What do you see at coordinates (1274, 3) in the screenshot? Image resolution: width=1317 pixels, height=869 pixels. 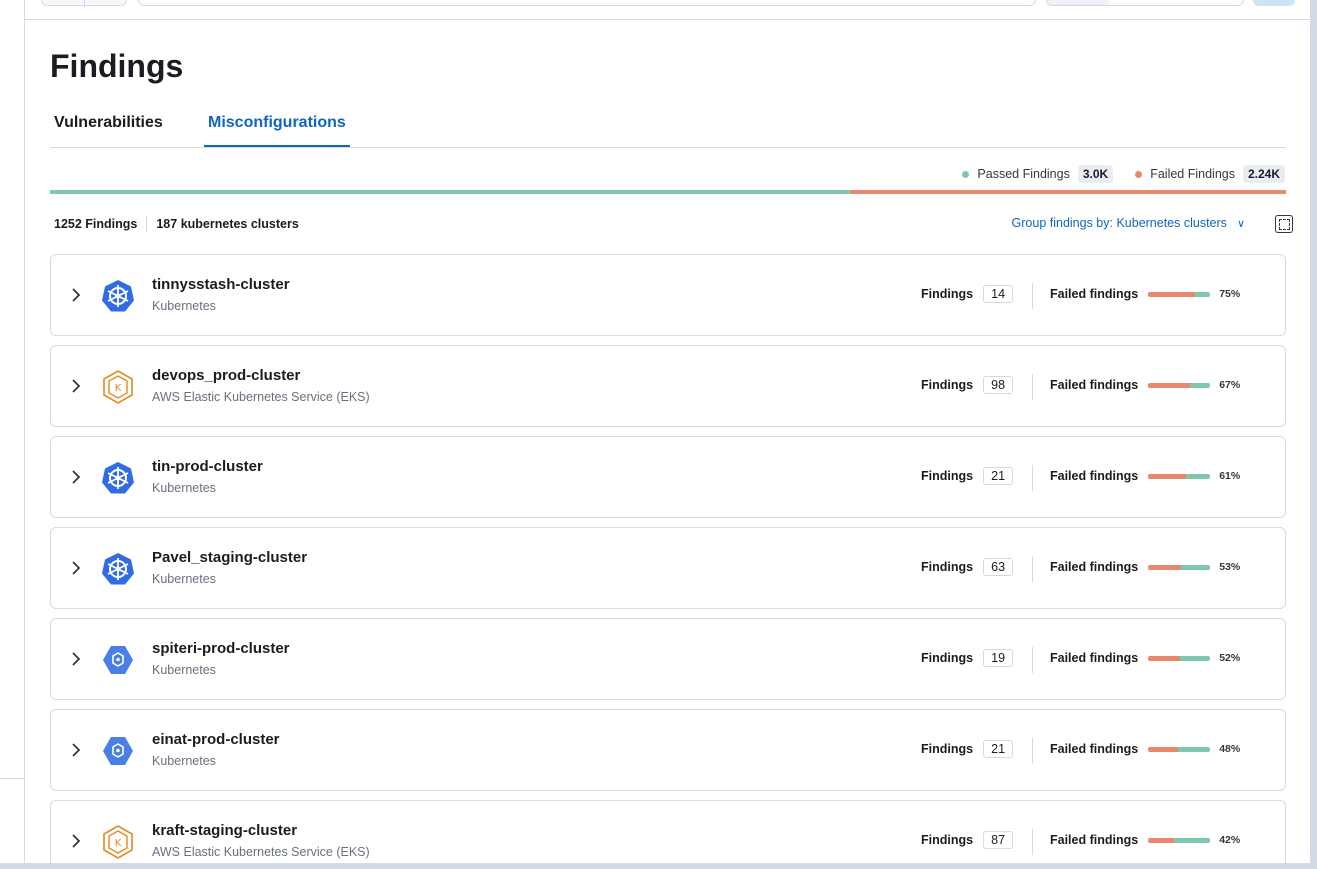 I see `refresh-button` at bounding box center [1274, 3].